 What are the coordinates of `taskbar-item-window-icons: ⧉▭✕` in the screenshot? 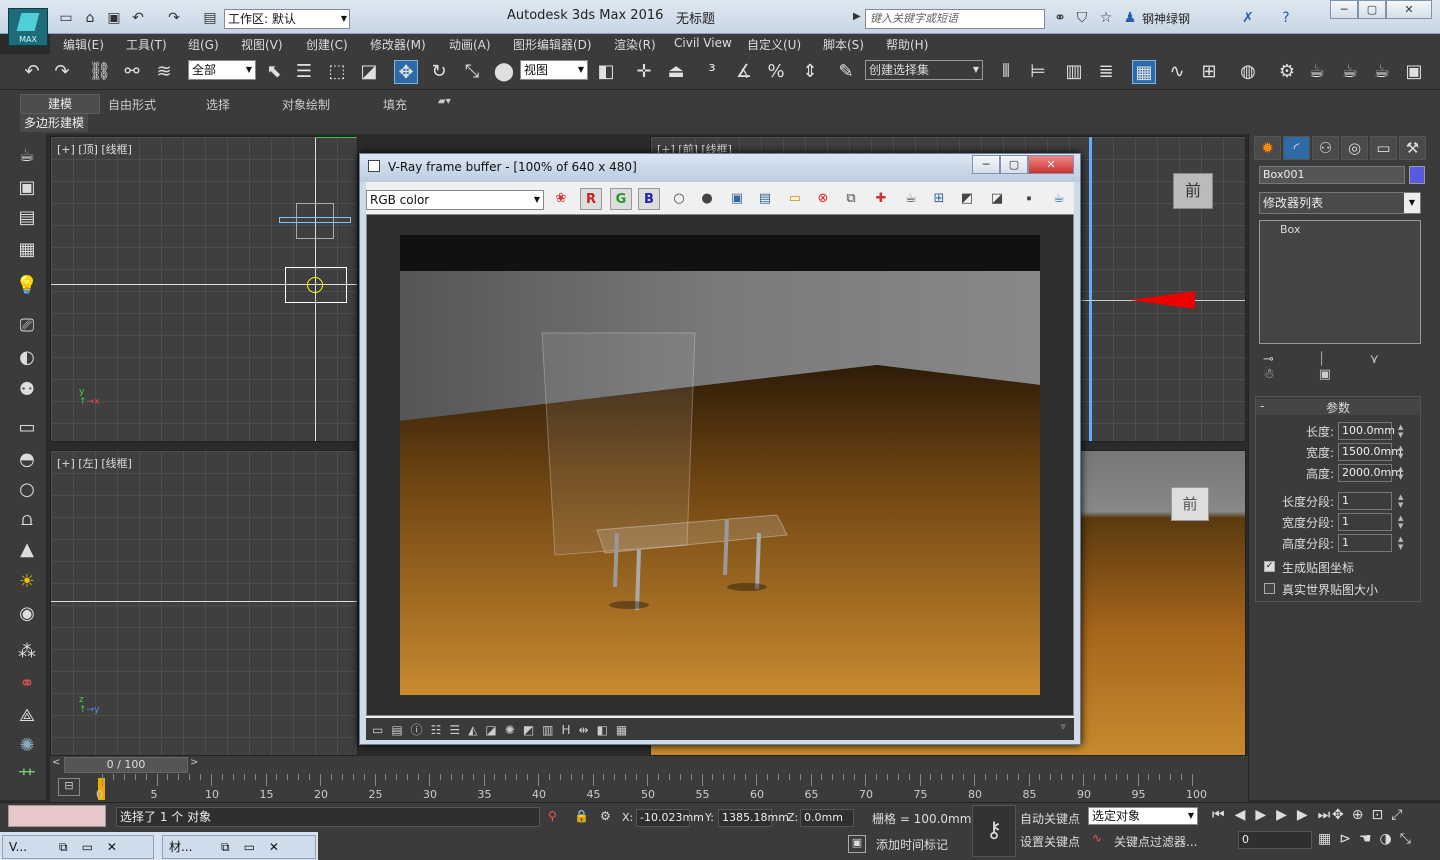 It's located at (257, 847).